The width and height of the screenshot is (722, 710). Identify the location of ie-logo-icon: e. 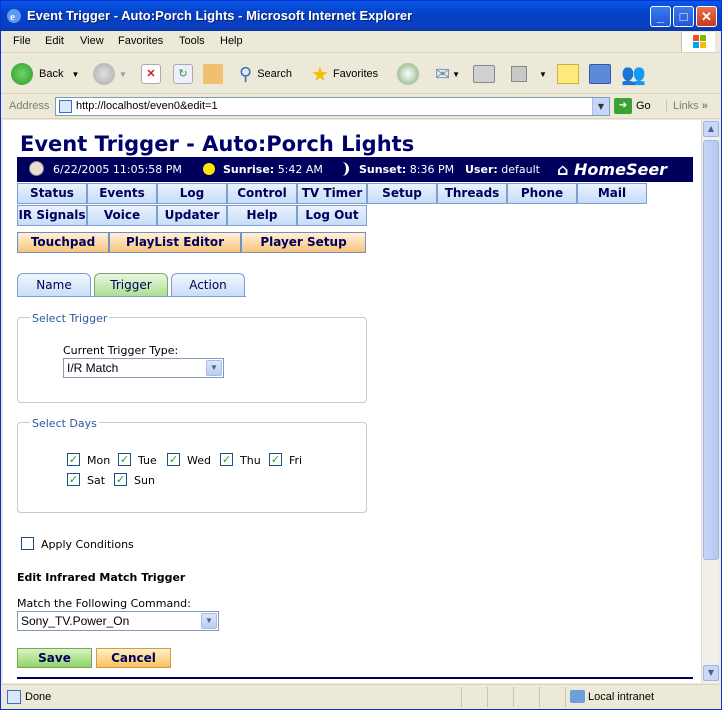
(14, 16).